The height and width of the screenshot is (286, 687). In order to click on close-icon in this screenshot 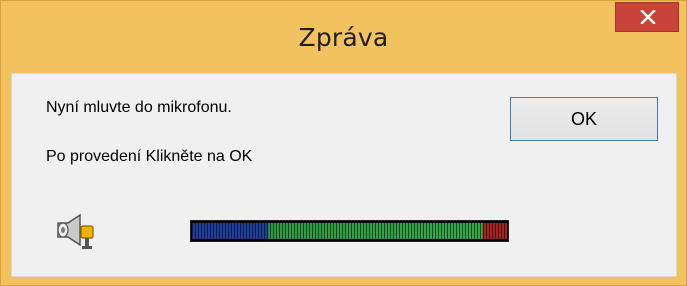, I will do `click(648, 17)`.